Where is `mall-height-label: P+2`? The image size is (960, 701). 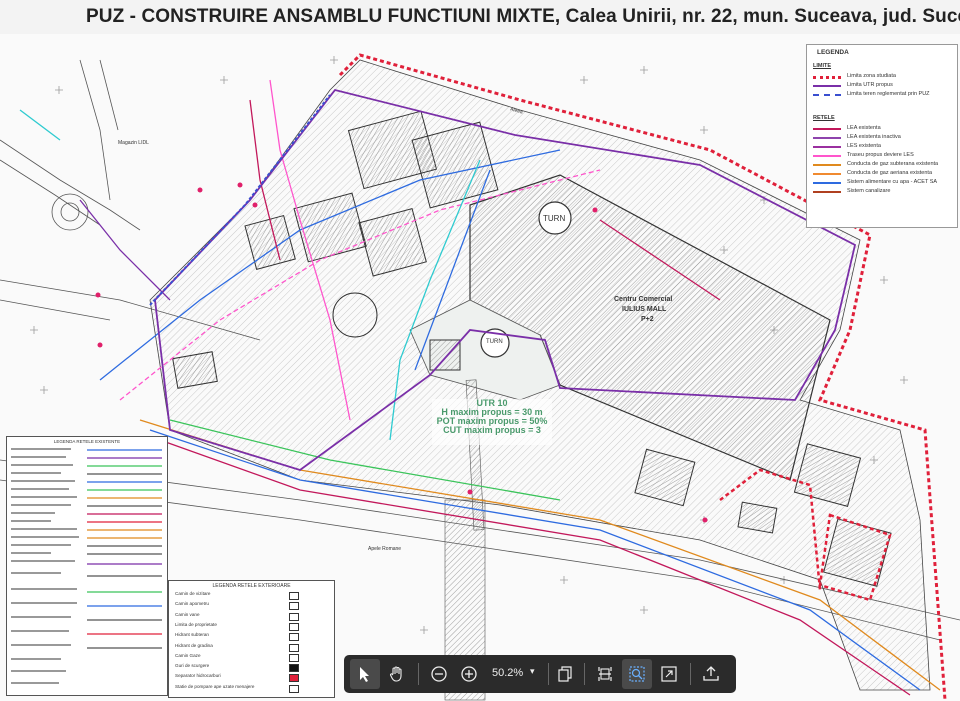
mall-height-label: P+2 is located at coordinates (647, 319).